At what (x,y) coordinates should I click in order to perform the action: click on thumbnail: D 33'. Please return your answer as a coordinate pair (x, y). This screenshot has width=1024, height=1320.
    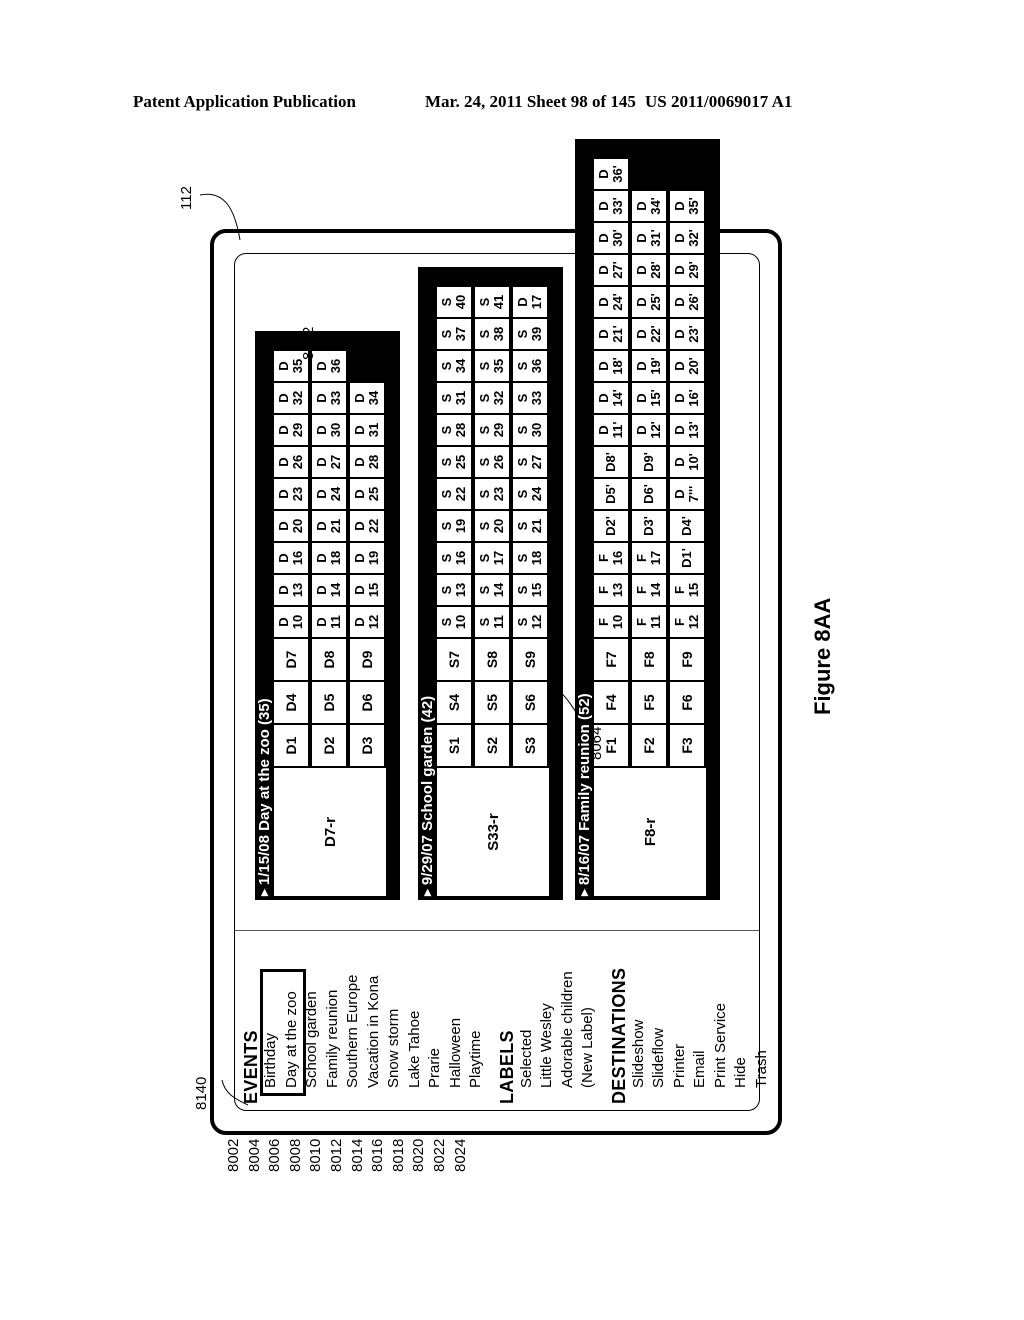
    Looking at the image, I should click on (611, 206).